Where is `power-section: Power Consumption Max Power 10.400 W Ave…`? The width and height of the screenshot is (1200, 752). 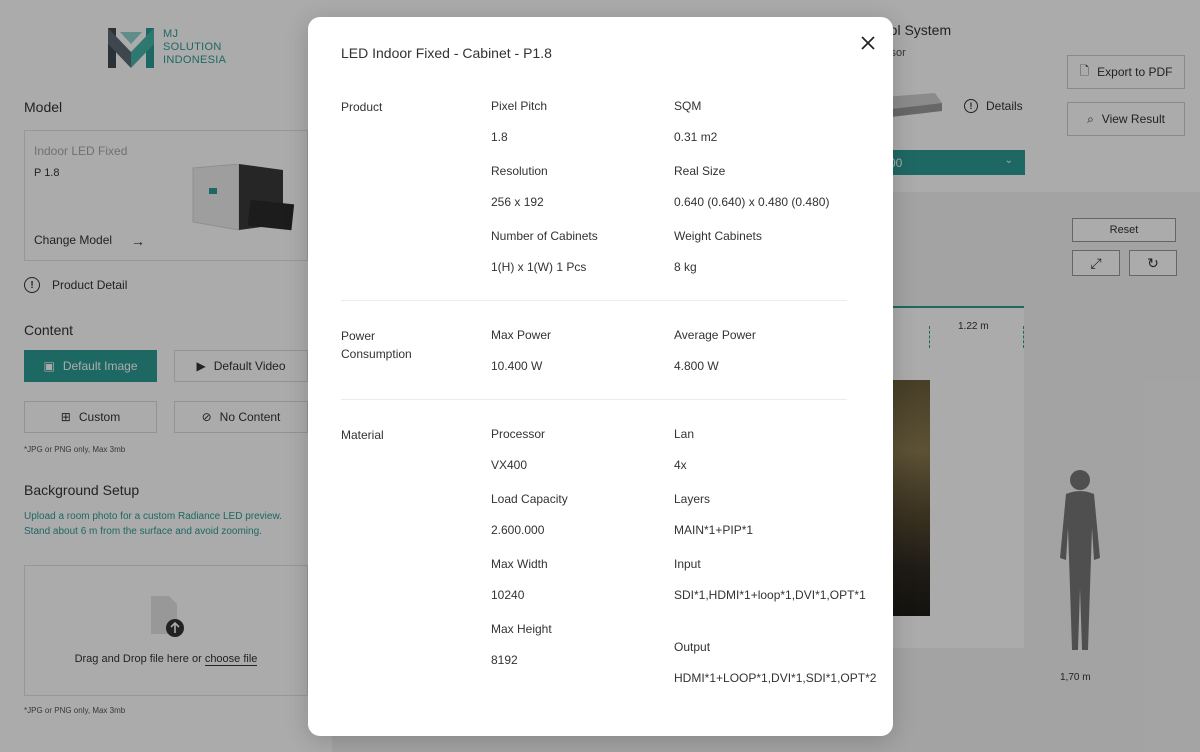
power-section: Power Consumption Max Power 10.400 W Ave… is located at coordinates (594, 357).